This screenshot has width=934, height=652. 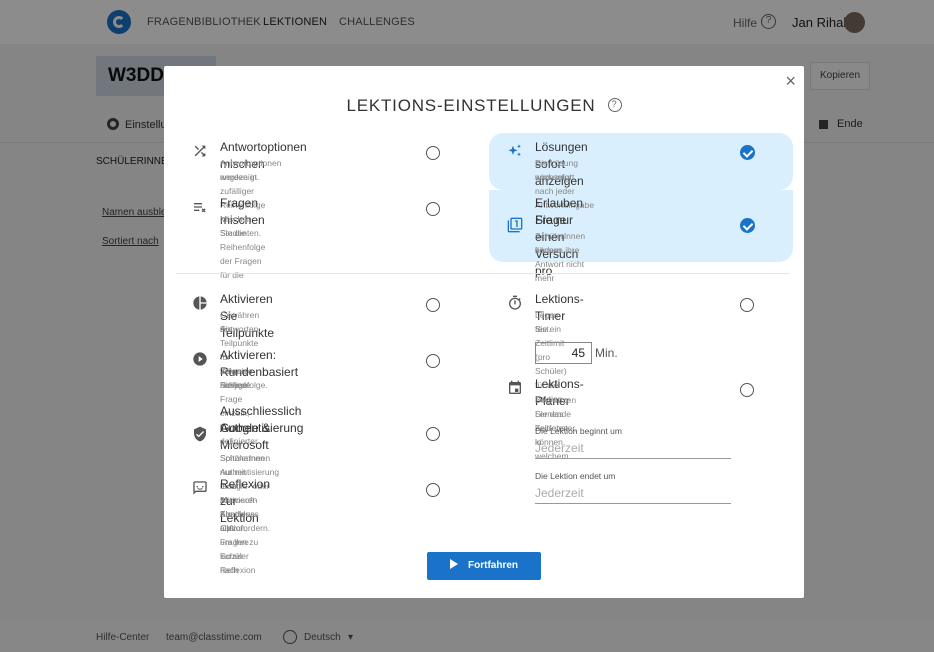 I want to click on calendar-icon, so click(x=515, y=387).